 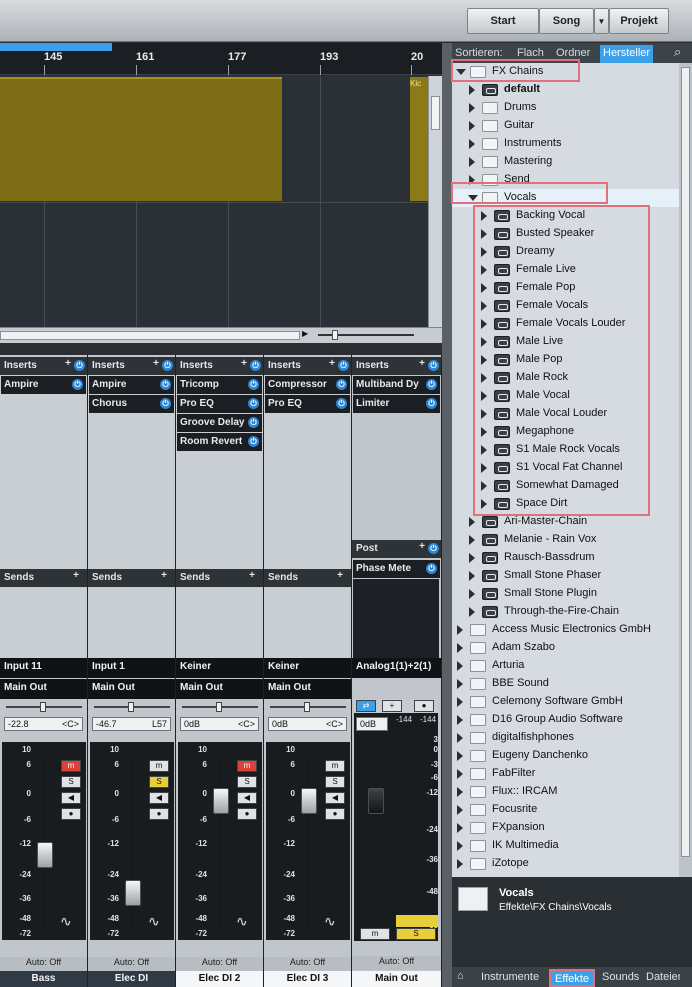 What do you see at coordinates (335, 335) in the screenshot?
I see `zoom-slider` at bounding box center [335, 335].